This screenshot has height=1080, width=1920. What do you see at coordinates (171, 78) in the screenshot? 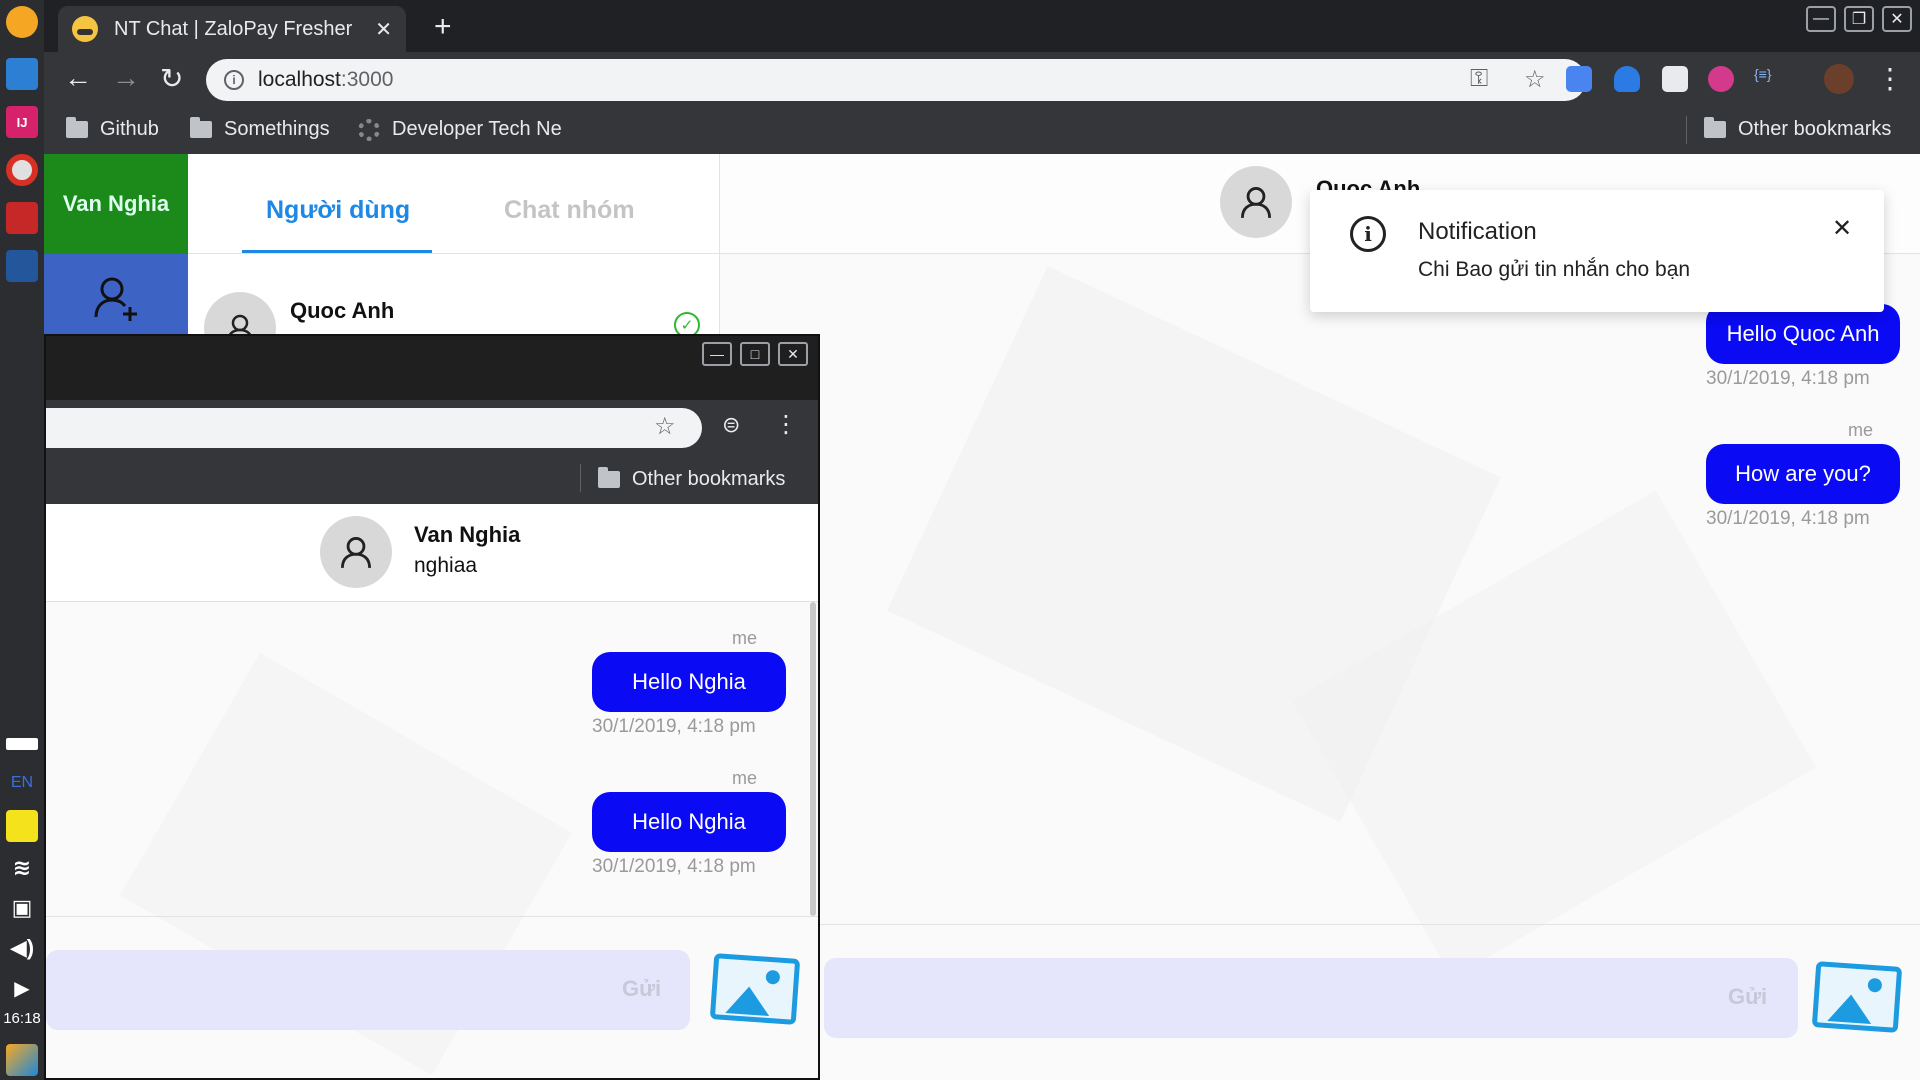
I see `reload-icon: ↻` at bounding box center [171, 78].